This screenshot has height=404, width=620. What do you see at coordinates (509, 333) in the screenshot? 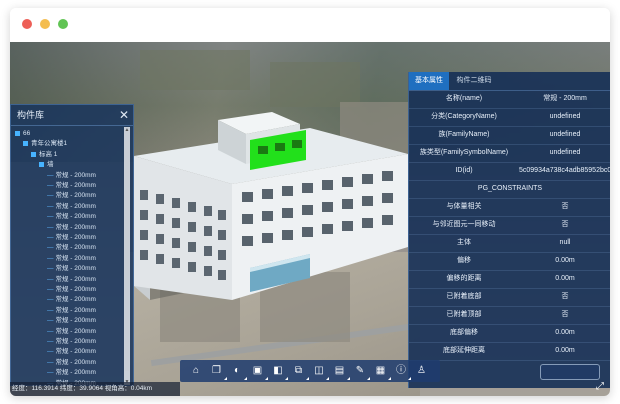
I see `property-row: 底部偏移 0.00m` at bounding box center [509, 333].